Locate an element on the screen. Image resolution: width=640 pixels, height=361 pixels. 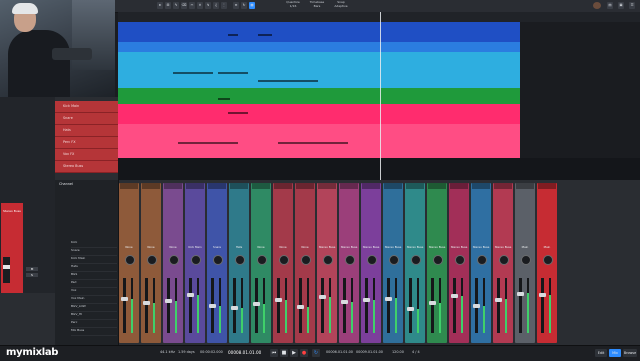
channel-list-item: Perc is located at coordinates (94, 324).